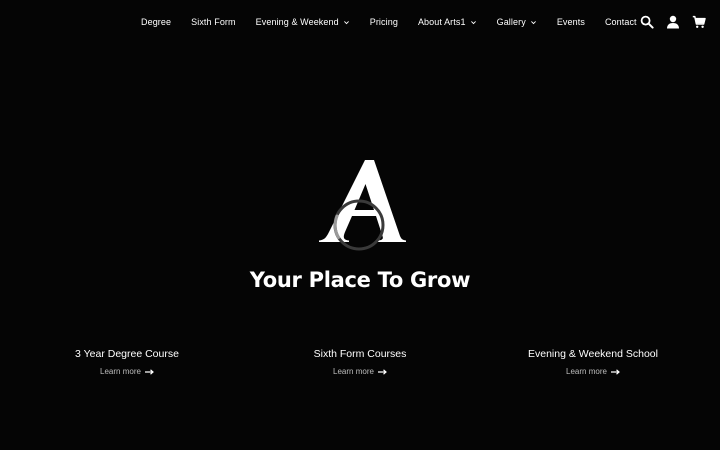  What do you see at coordinates (647, 22) in the screenshot?
I see `search-icon` at bounding box center [647, 22].